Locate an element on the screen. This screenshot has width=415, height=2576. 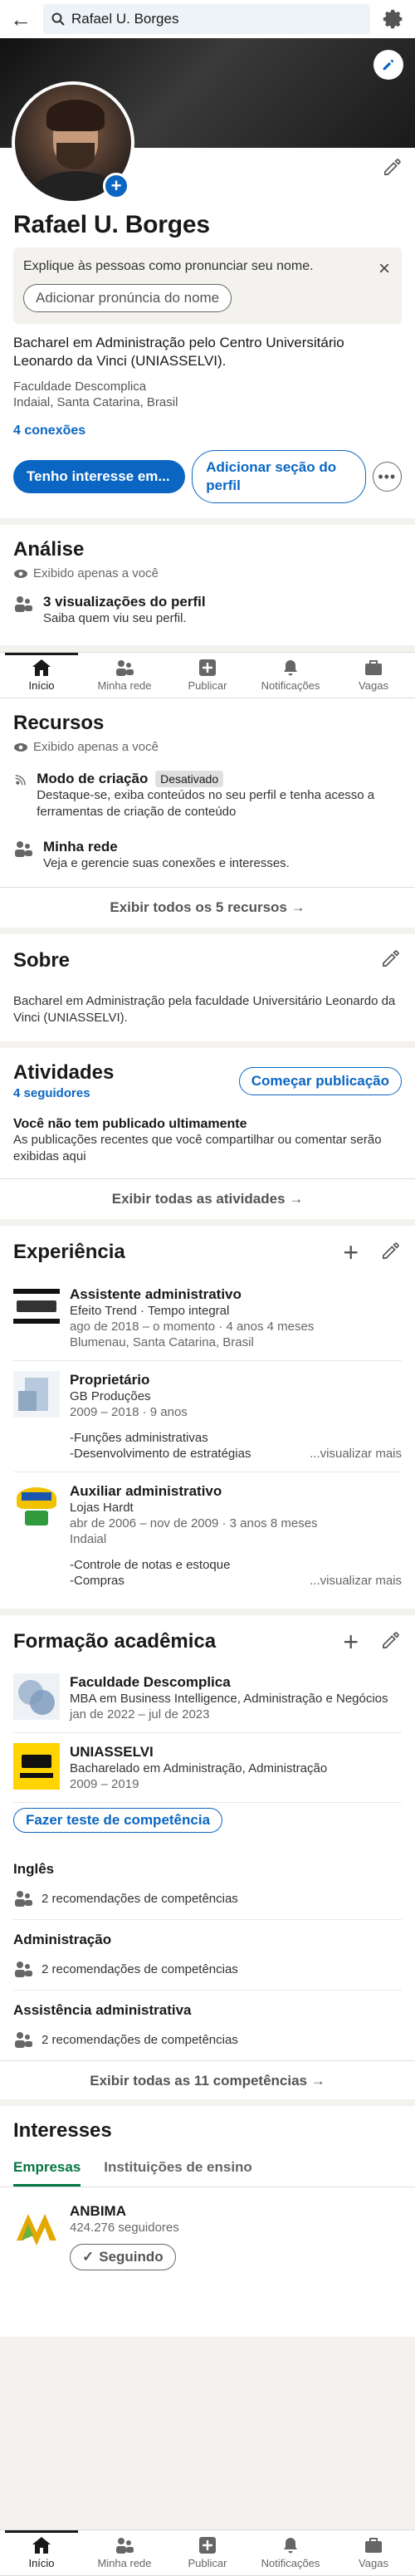
following-button: ✓ Seguindo is located at coordinates (123, 2257).